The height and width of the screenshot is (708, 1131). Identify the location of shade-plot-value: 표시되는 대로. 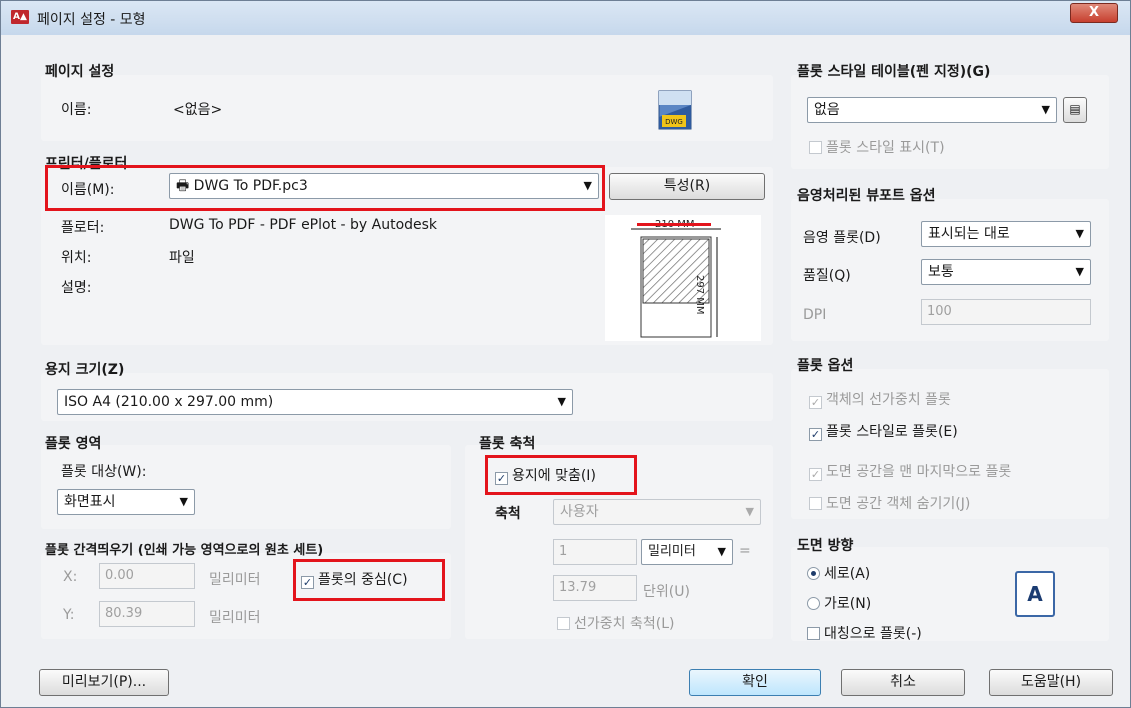
(969, 234).